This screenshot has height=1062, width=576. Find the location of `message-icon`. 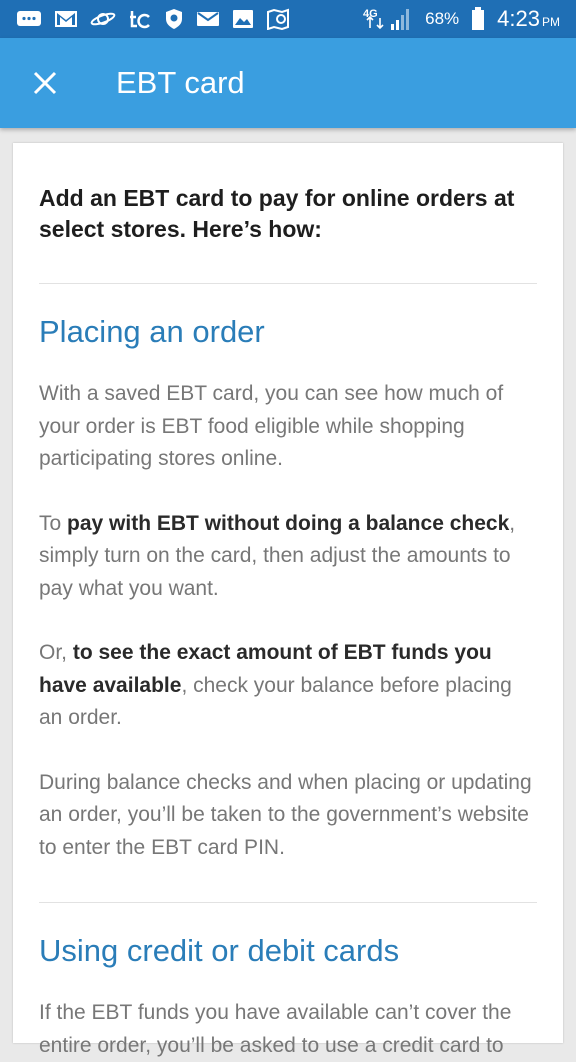

message-icon is located at coordinates (29, 19).